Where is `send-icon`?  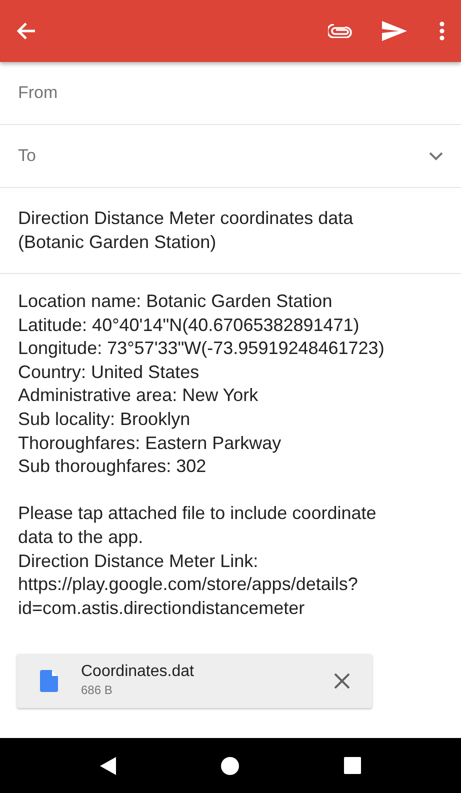
send-icon is located at coordinates (394, 31).